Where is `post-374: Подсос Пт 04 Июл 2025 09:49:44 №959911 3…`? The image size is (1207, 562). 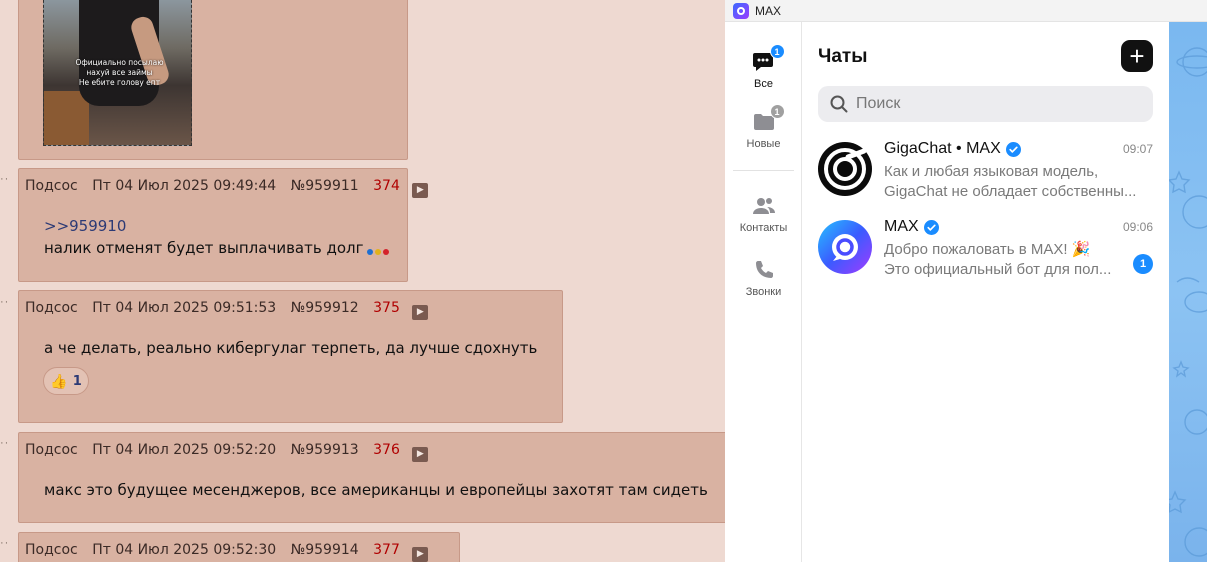
post-374: Подсос Пт 04 Июл 2025 09:49:44 №959911 3… is located at coordinates (223, 225).